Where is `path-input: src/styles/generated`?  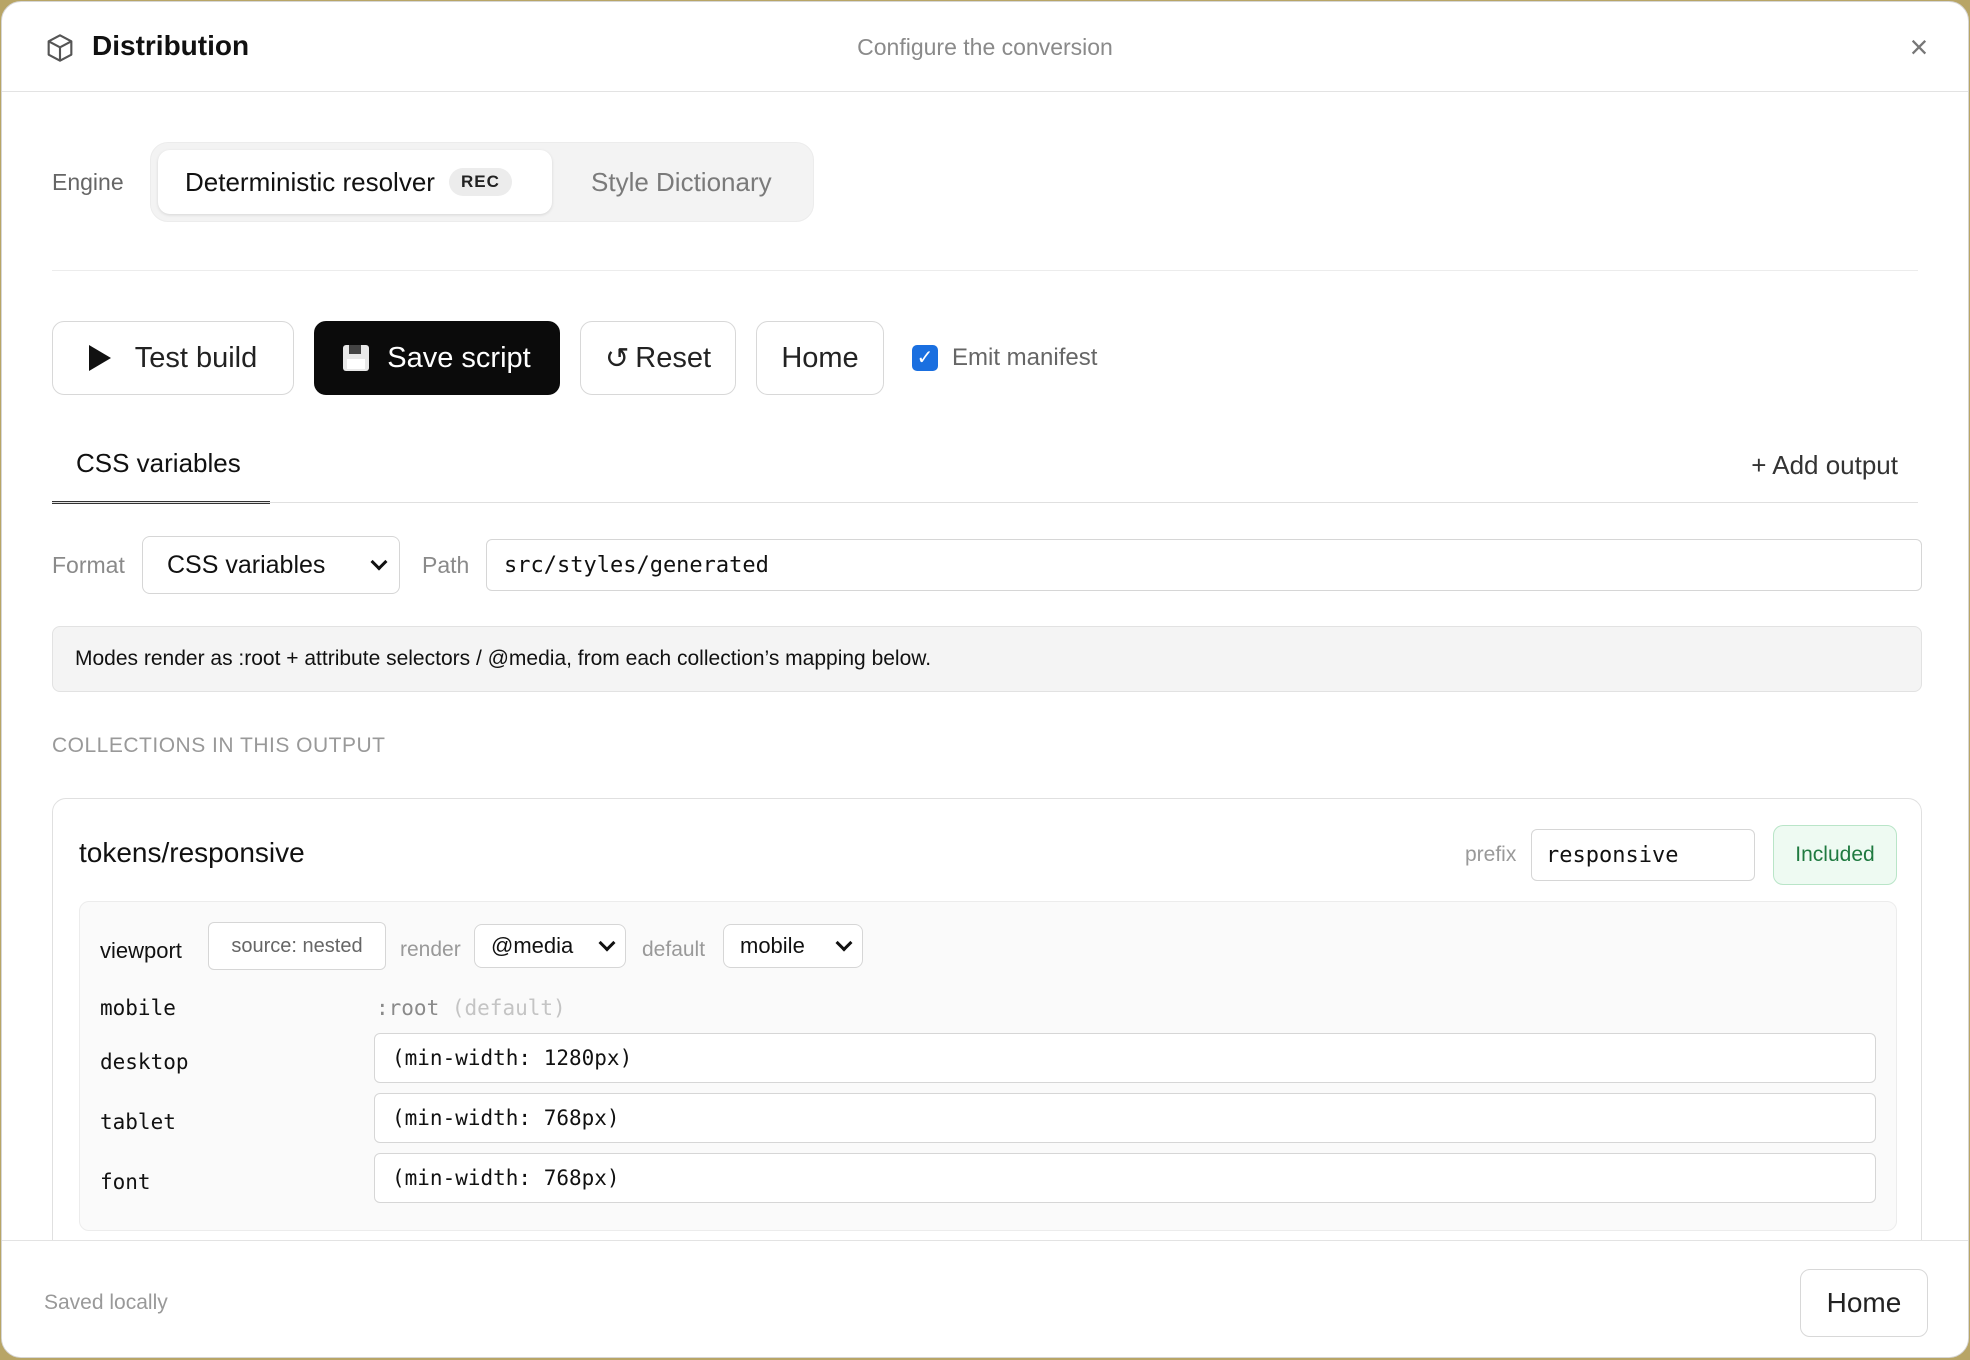
path-input: src/styles/generated is located at coordinates (1204, 565).